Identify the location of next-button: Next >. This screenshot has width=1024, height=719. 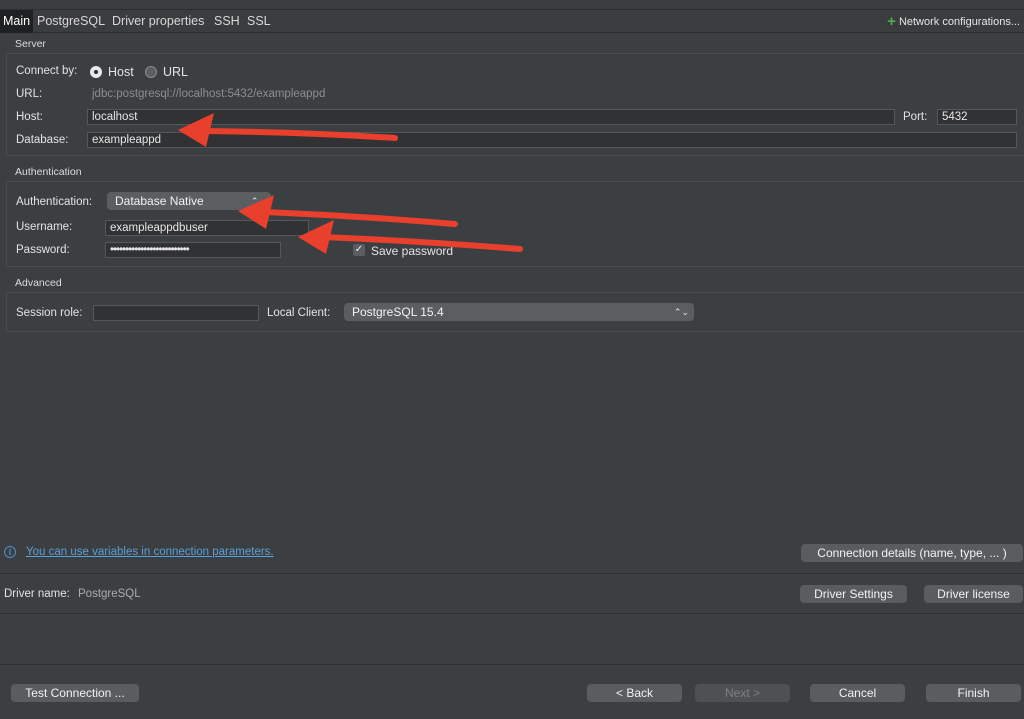
(742, 693).